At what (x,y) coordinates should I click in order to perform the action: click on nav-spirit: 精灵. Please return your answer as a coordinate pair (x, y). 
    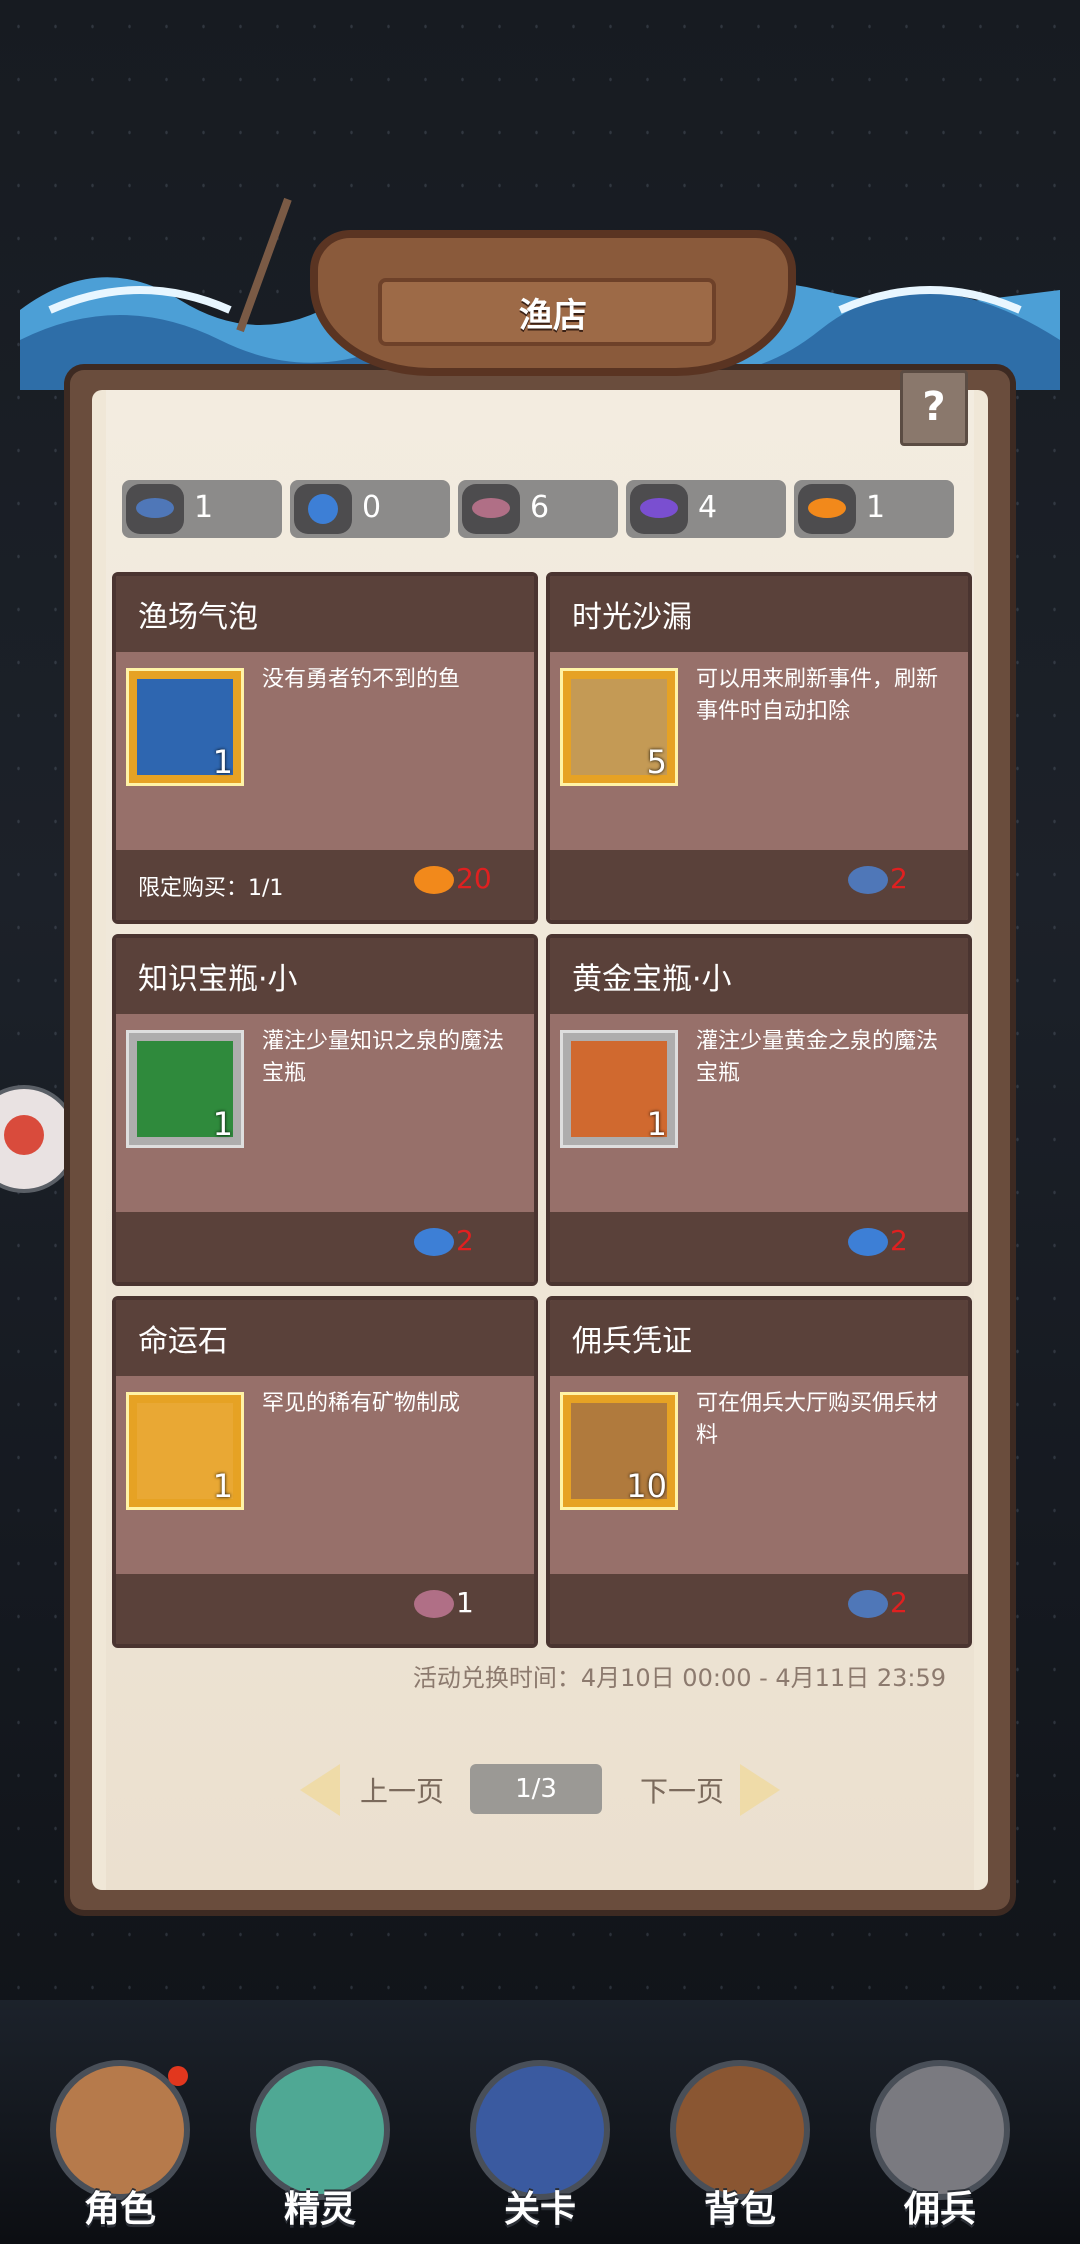
    Looking at the image, I should click on (320, 2135).